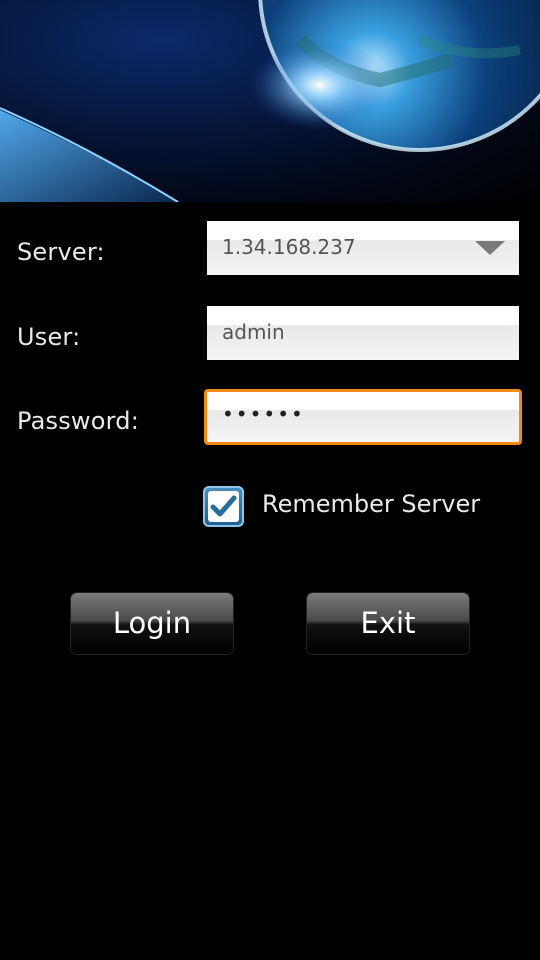  What do you see at coordinates (490, 248) in the screenshot?
I see `chevron-down-icon` at bounding box center [490, 248].